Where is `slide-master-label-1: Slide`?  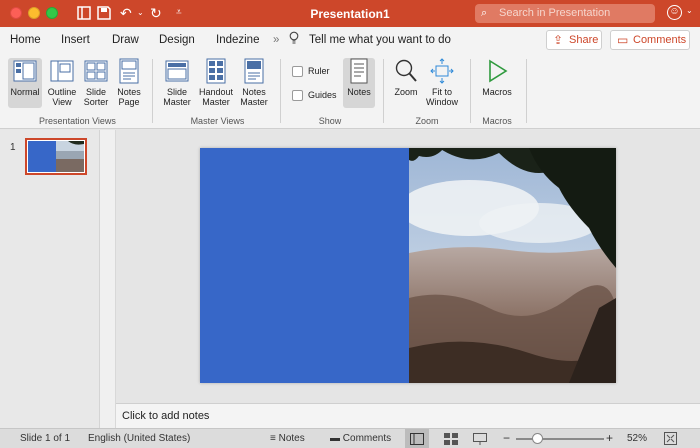
slide-master-label-1: Slide is located at coordinates (176, 92).